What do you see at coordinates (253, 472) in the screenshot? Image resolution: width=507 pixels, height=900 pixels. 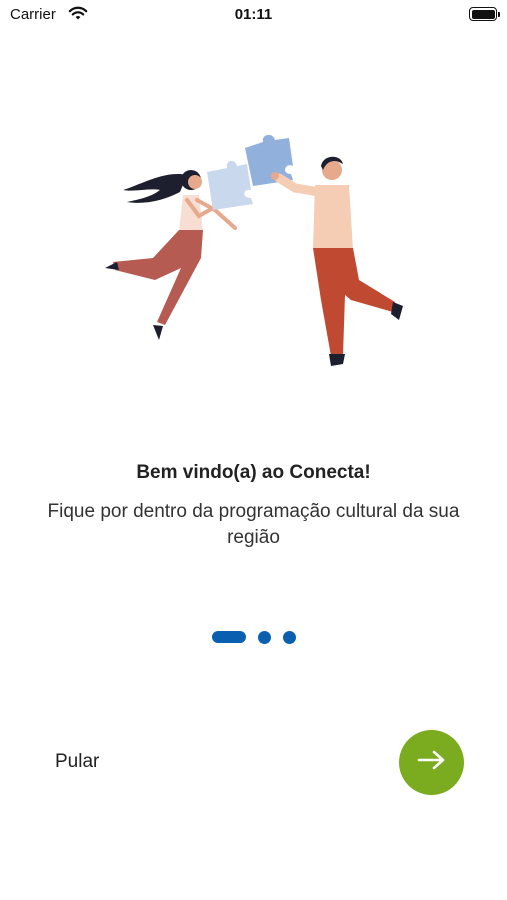 I see `welcome-title: Bem vindo(a) ao Conecta!` at bounding box center [253, 472].